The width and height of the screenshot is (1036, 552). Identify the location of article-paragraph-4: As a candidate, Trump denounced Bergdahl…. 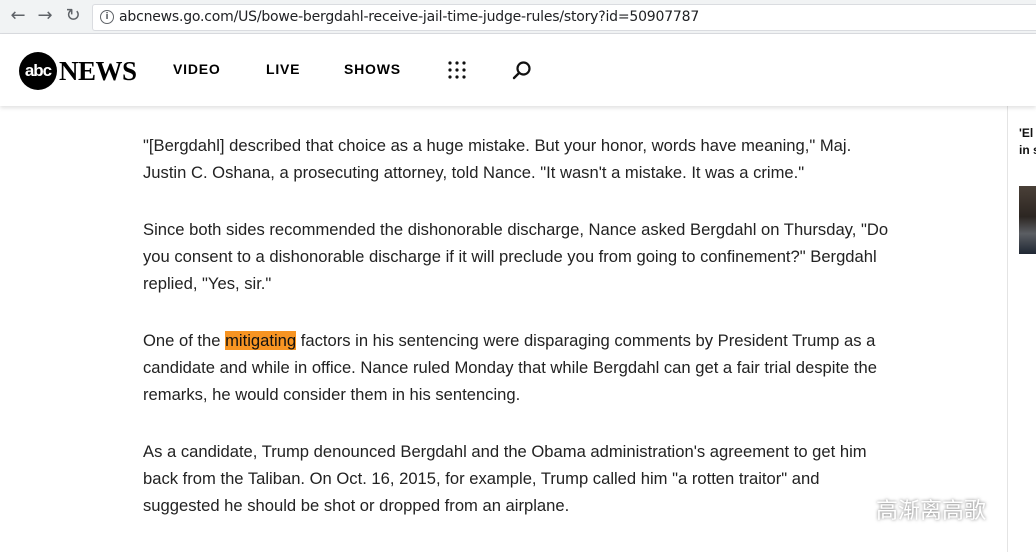
(505, 478).